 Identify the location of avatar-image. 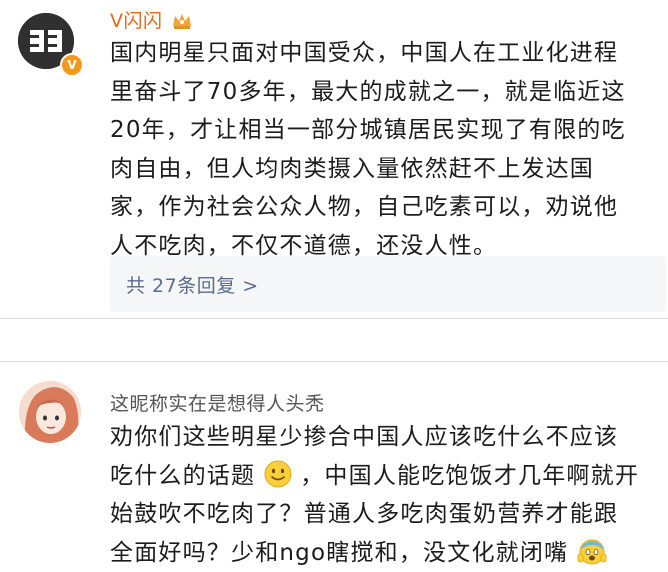
(50, 412).